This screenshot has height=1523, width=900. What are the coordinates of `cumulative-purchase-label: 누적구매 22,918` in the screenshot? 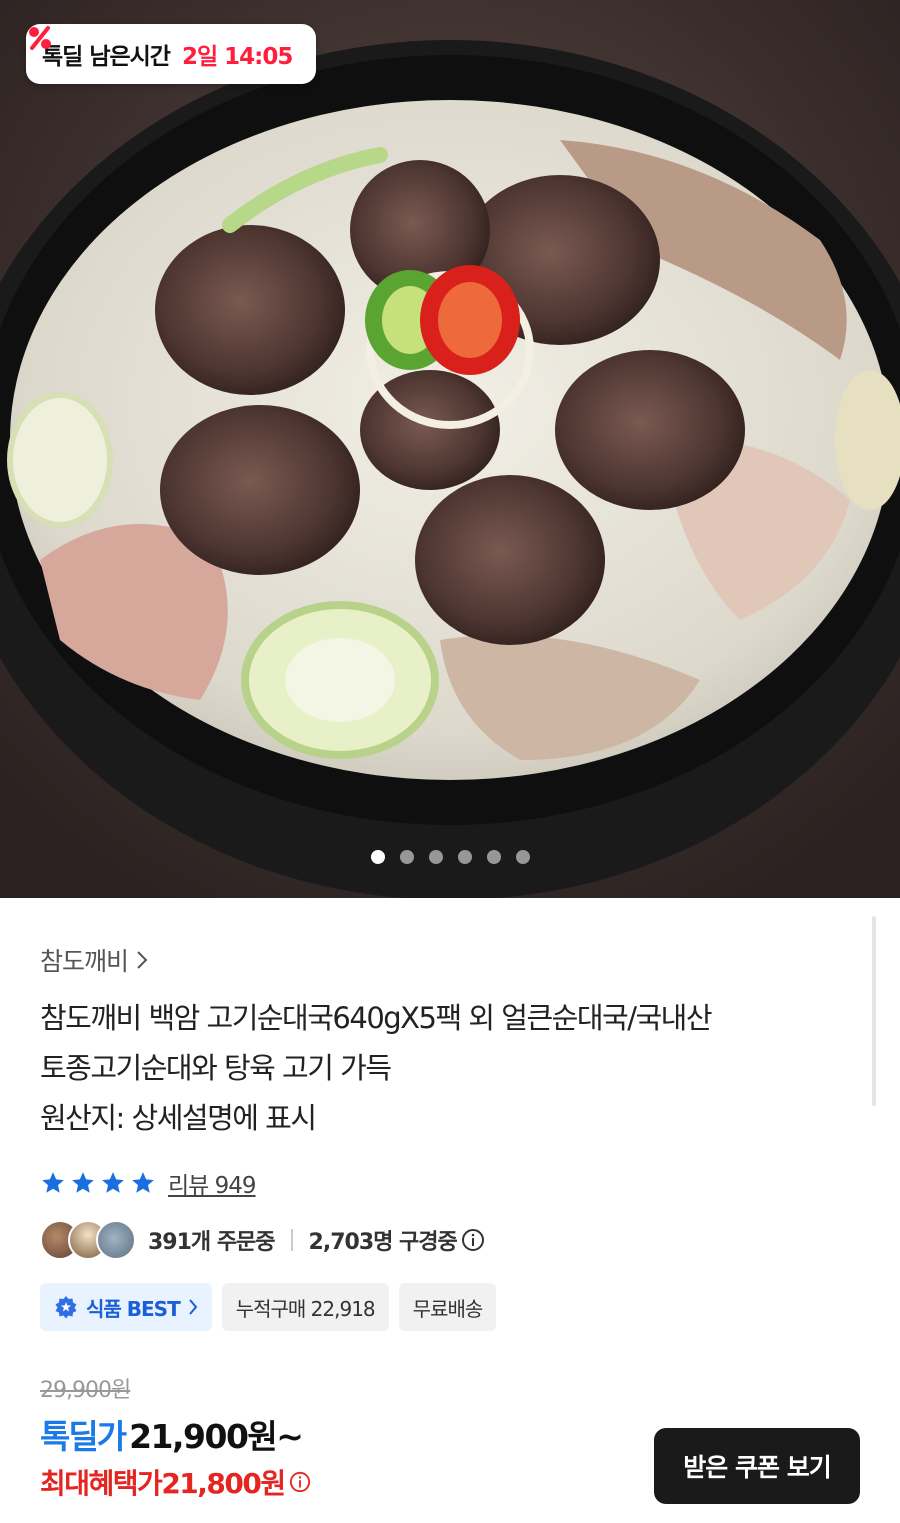 It's located at (305, 1308).